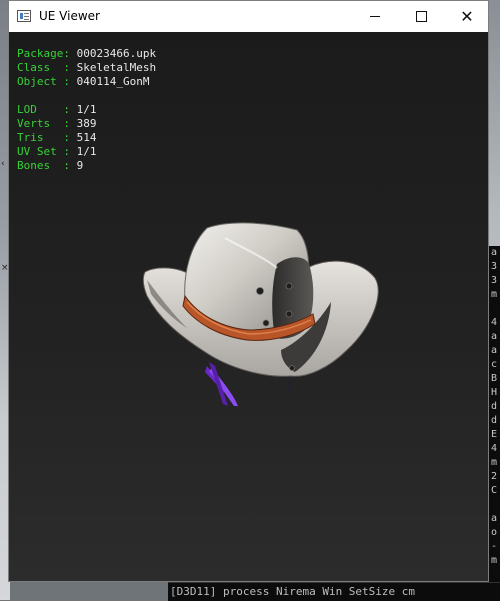 The image size is (500, 601). I want to click on console-text: H, so click(494, 392).